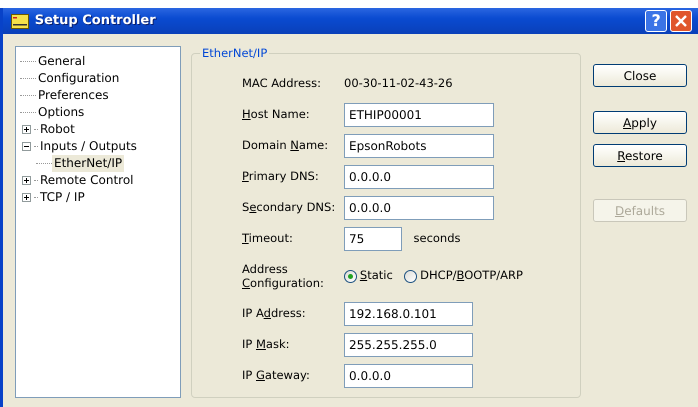 This screenshot has width=698, height=407. I want to click on collapse-icon, so click(26, 146).